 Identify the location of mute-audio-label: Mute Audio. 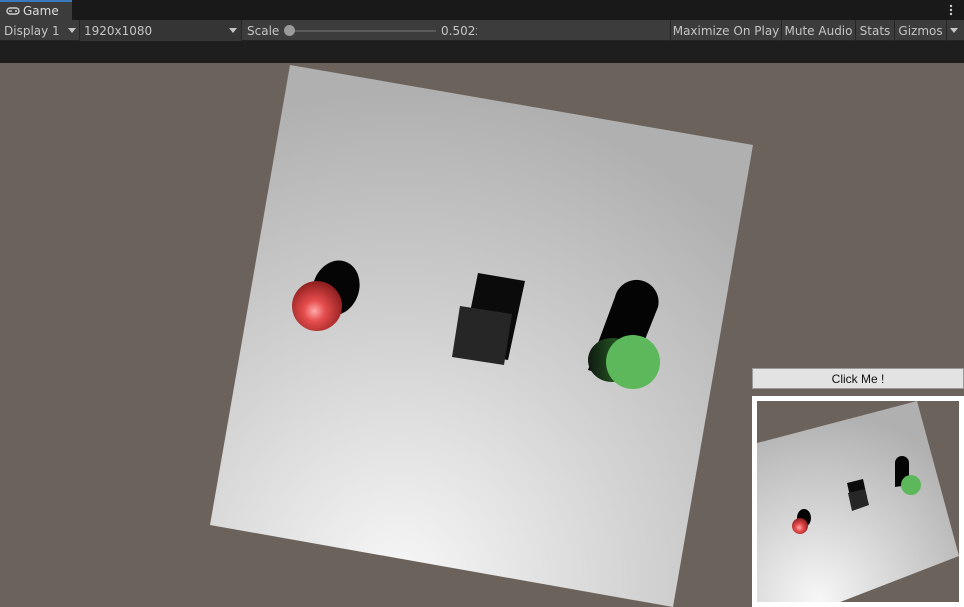
(818, 30).